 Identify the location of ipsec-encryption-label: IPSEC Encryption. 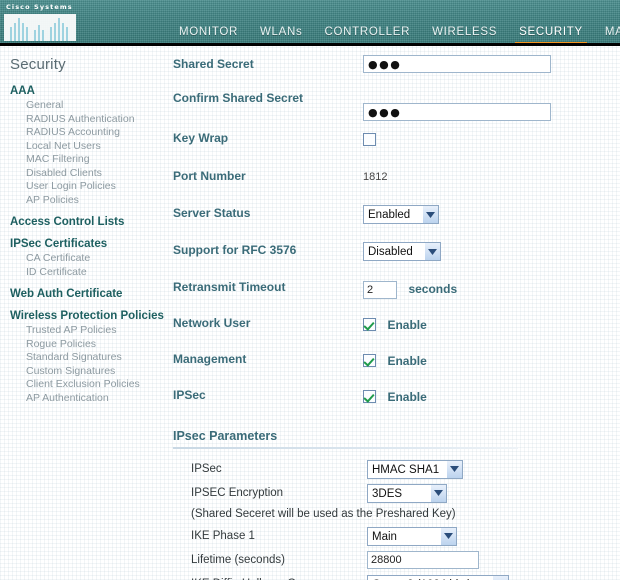
(237, 493).